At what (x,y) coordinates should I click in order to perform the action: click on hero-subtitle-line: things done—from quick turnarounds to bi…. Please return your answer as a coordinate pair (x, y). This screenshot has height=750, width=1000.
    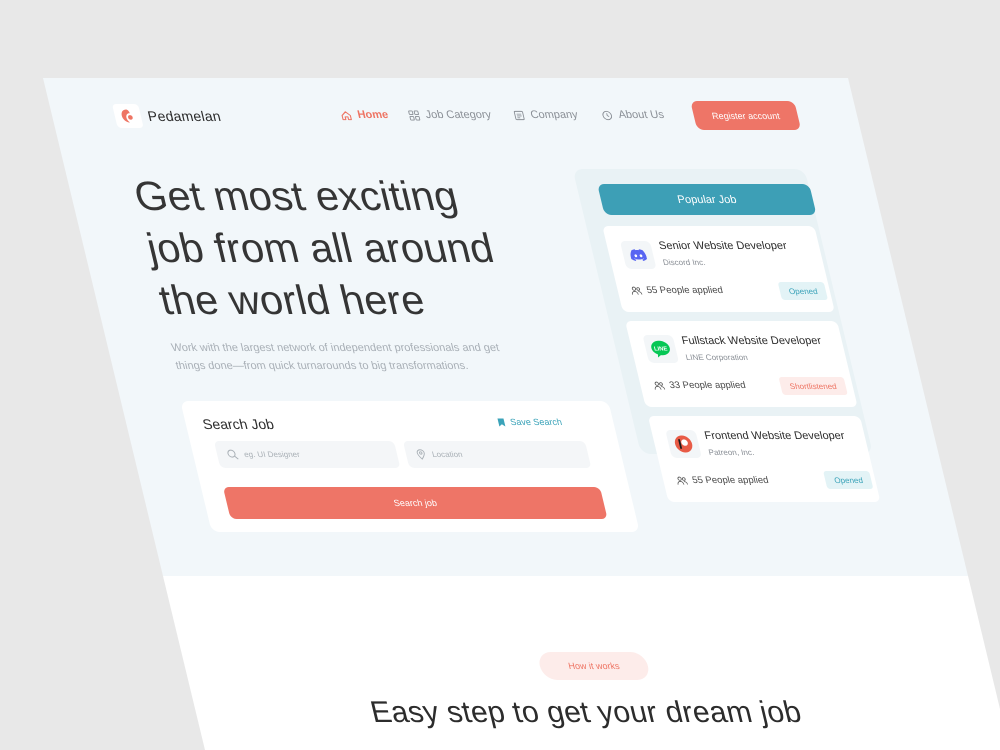
    Looking at the image, I should click on (322, 365).